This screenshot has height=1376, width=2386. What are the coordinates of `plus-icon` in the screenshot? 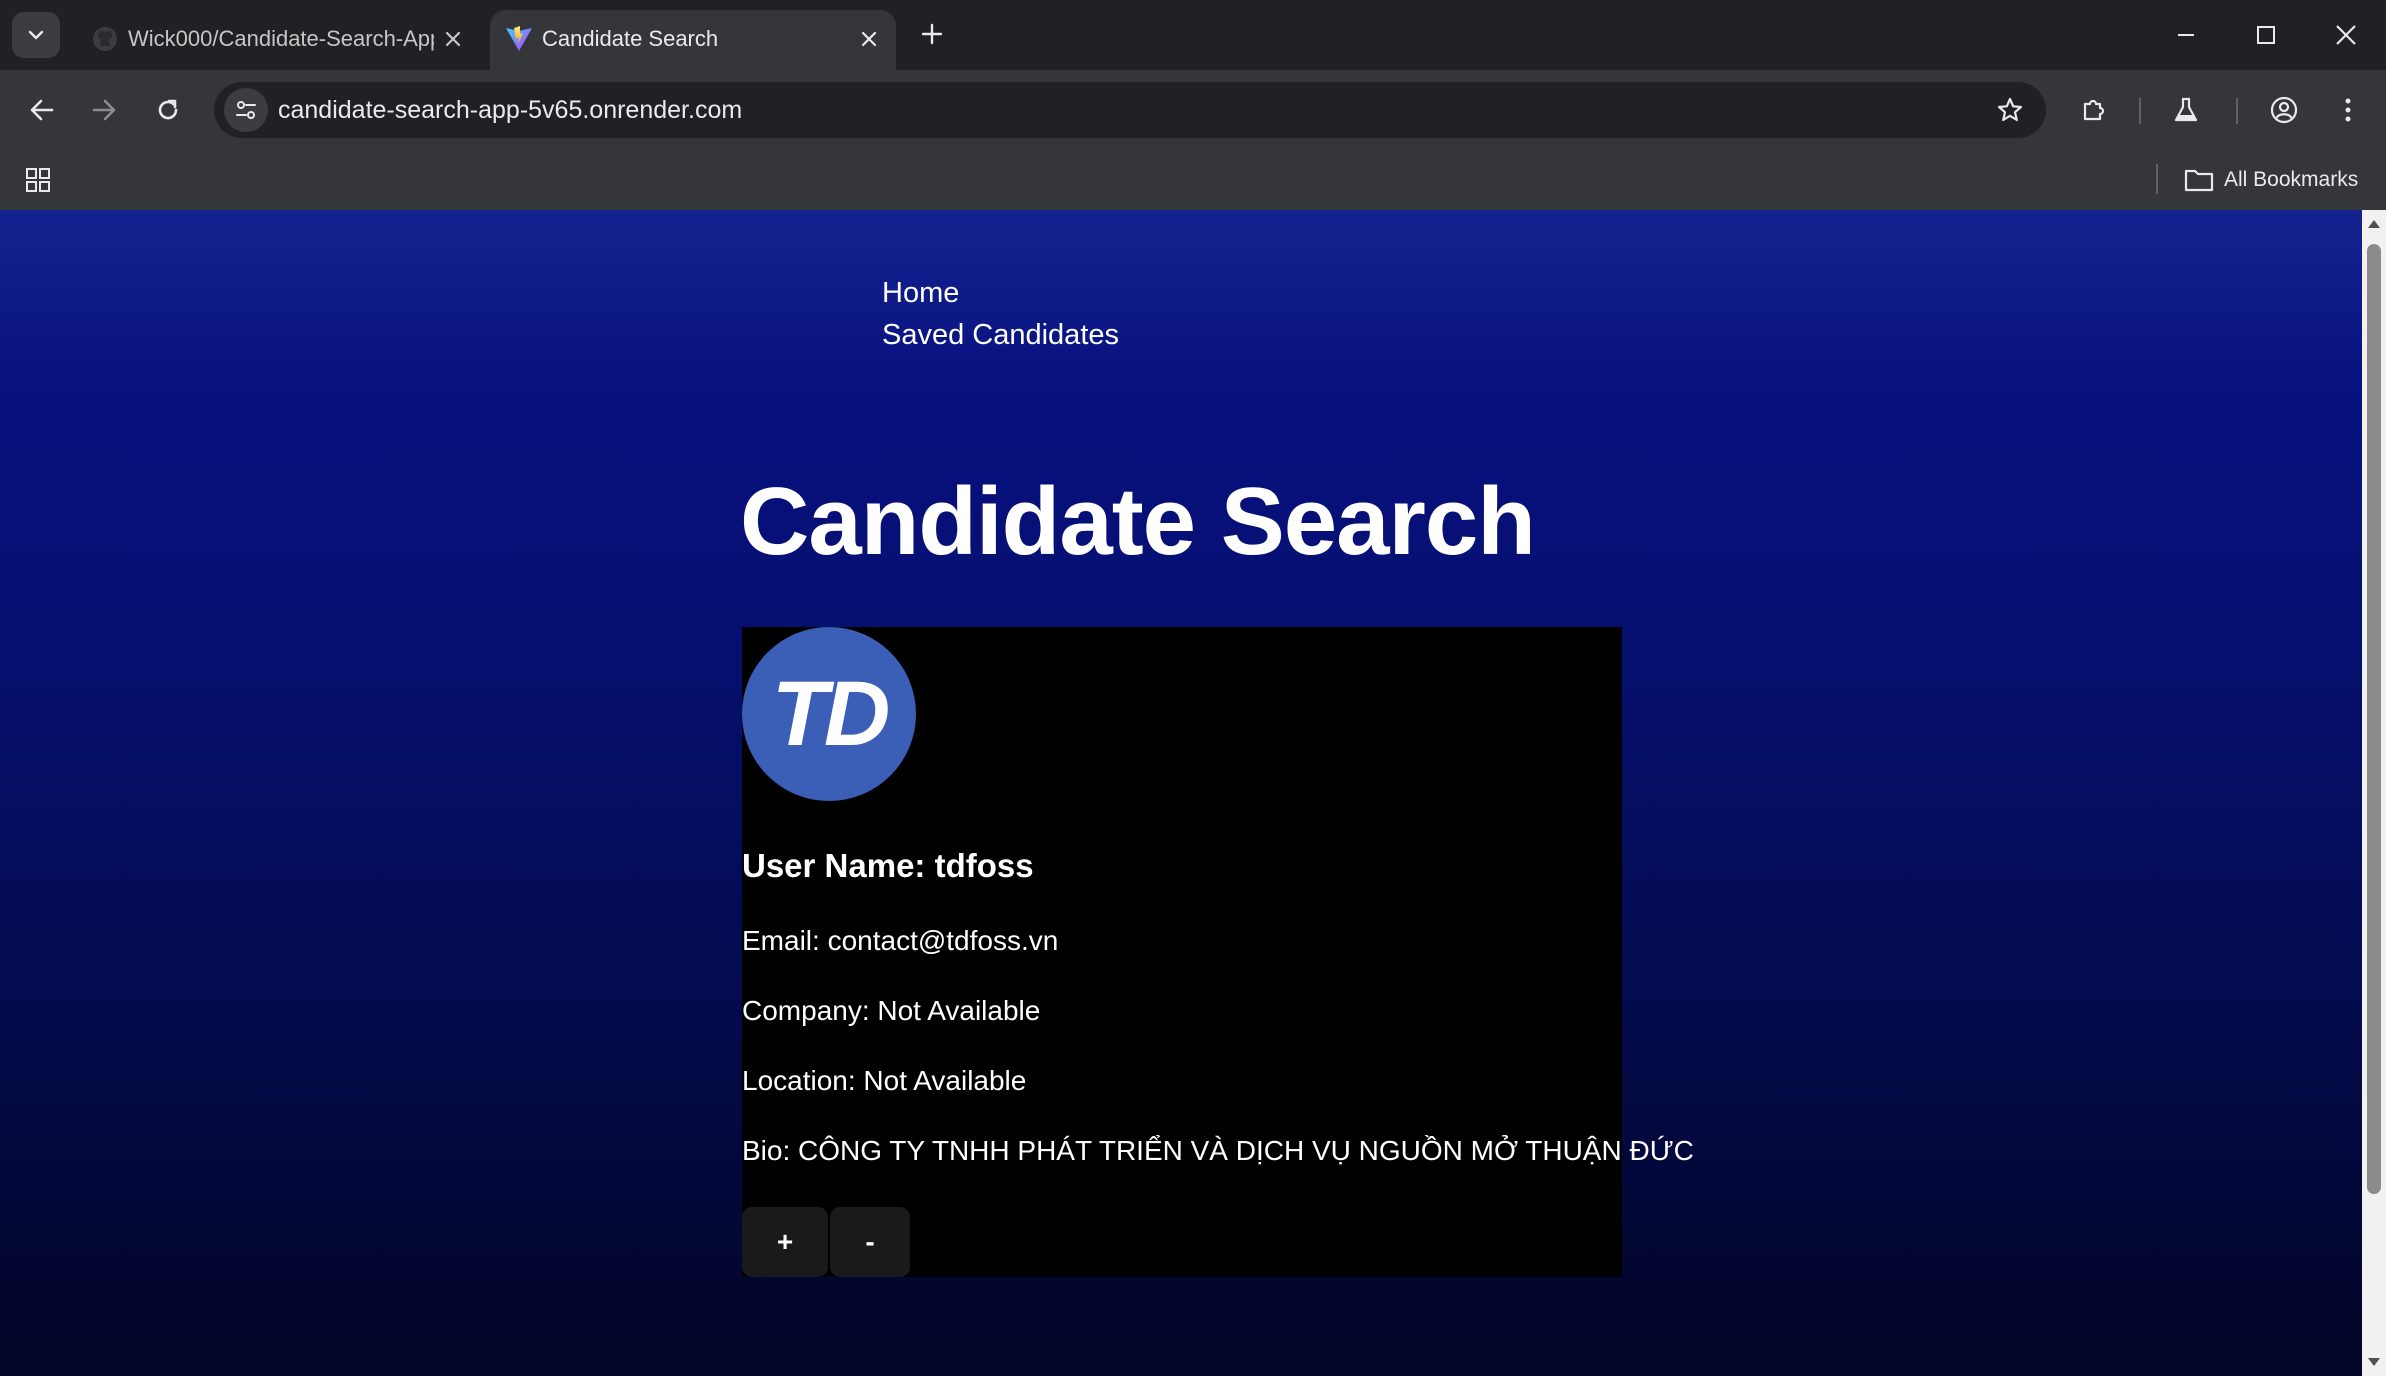 It's located at (932, 34).